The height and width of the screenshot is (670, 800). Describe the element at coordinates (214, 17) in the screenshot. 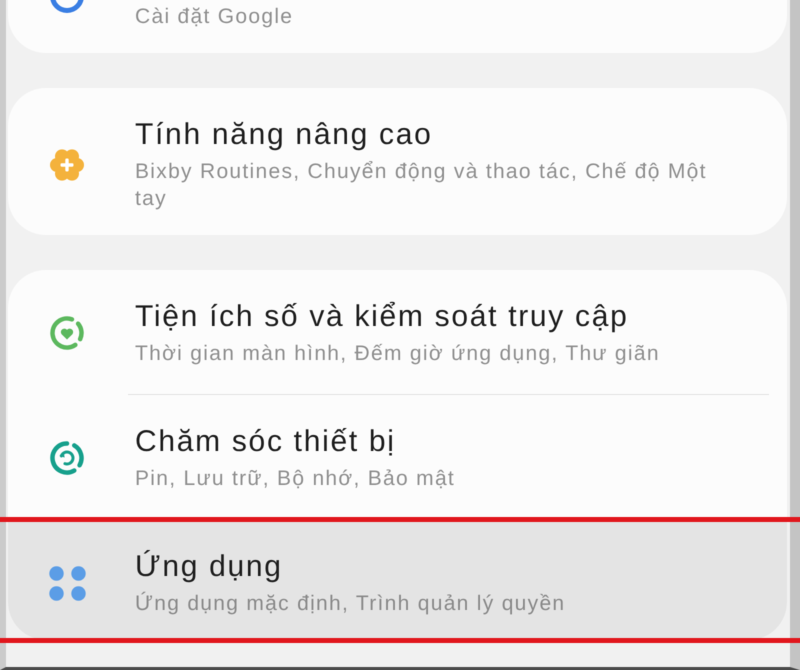

I see `item-subtitle: Cài đặt Google` at that location.